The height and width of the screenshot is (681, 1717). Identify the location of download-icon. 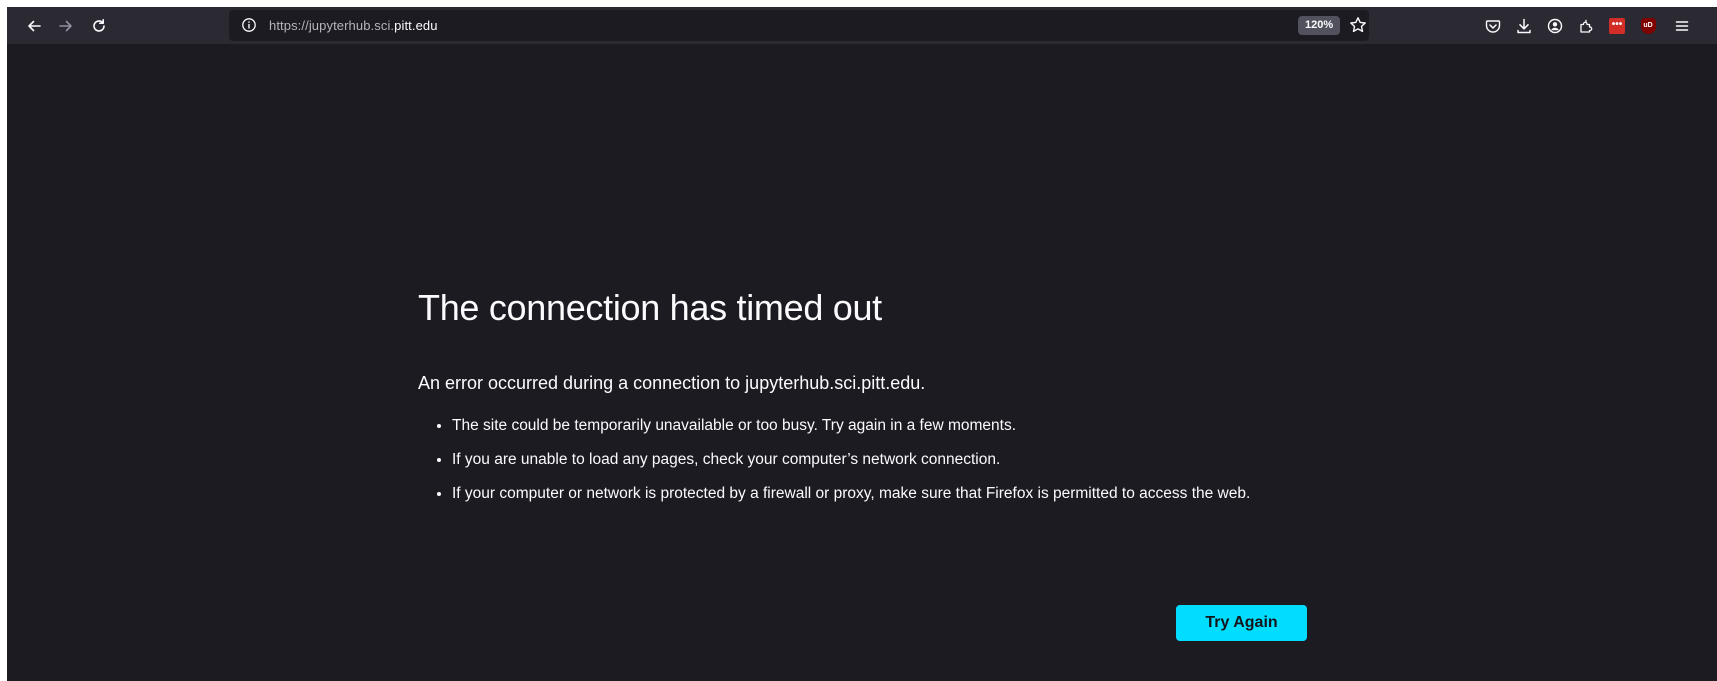
(1524, 26).